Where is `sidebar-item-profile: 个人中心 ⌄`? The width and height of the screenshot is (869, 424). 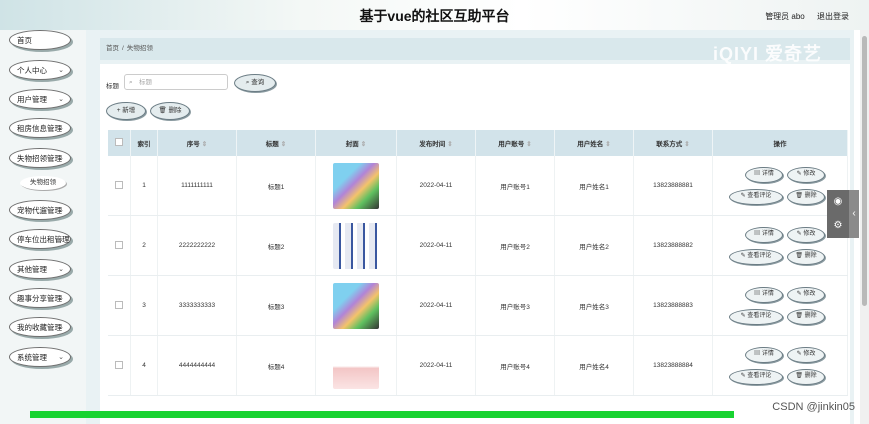
sidebar-item-profile: 个人中心 ⌄ is located at coordinates (40, 70).